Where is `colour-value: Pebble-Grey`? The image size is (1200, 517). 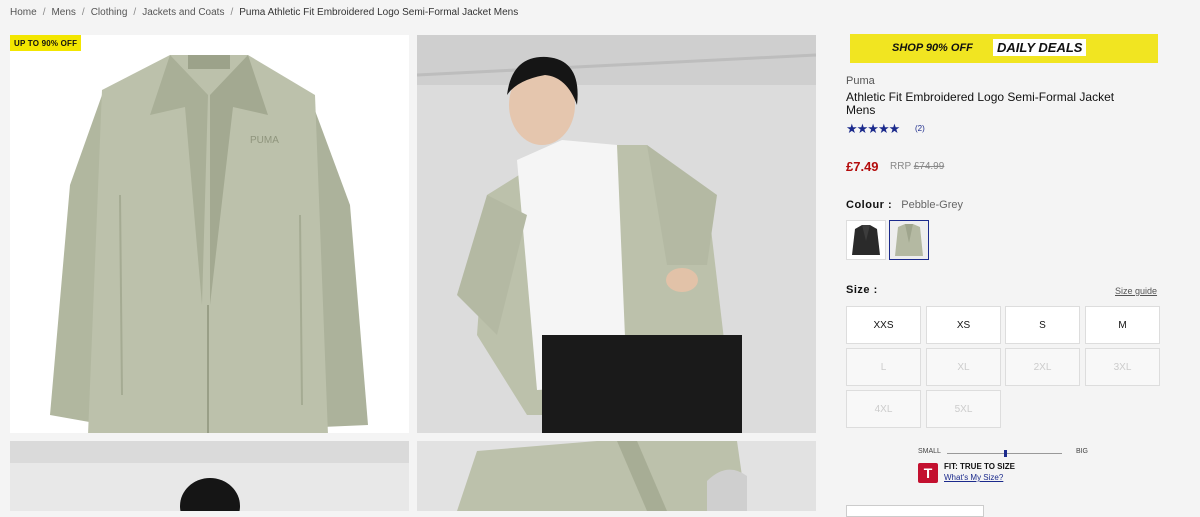 colour-value: Pebble-Grey is located at coordinates (932, 205).